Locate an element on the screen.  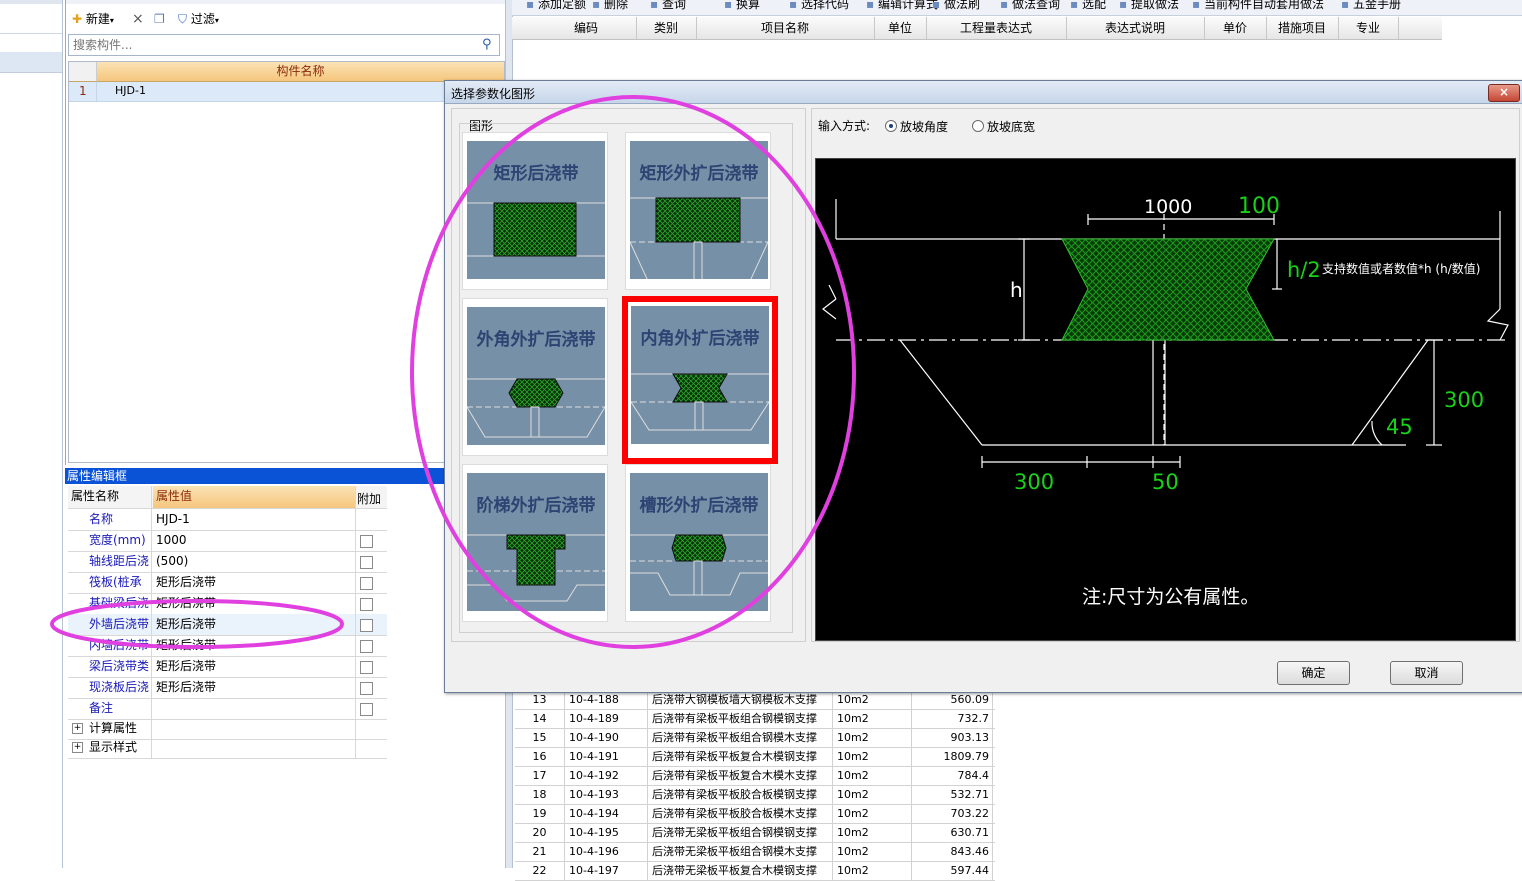
nav-strip-item-active is located at coordinates (31, 62).